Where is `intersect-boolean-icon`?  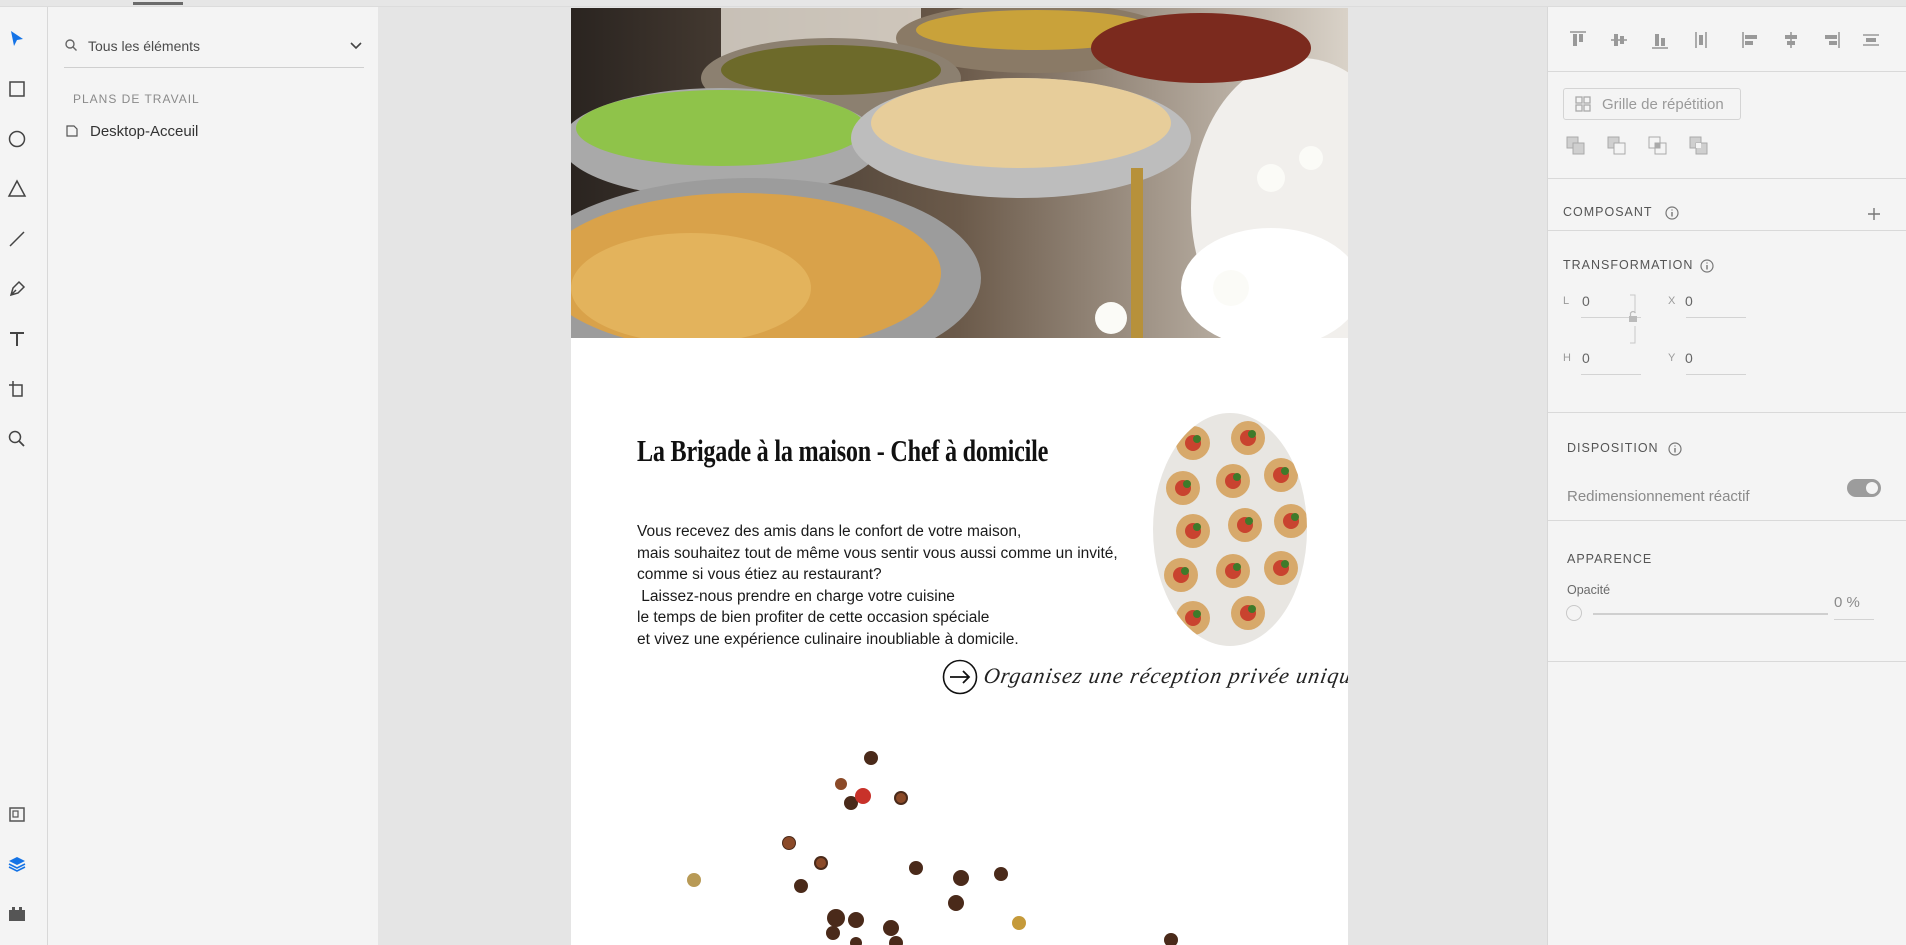 intersect-boolean-icon is located at coordinates (1658, 146).